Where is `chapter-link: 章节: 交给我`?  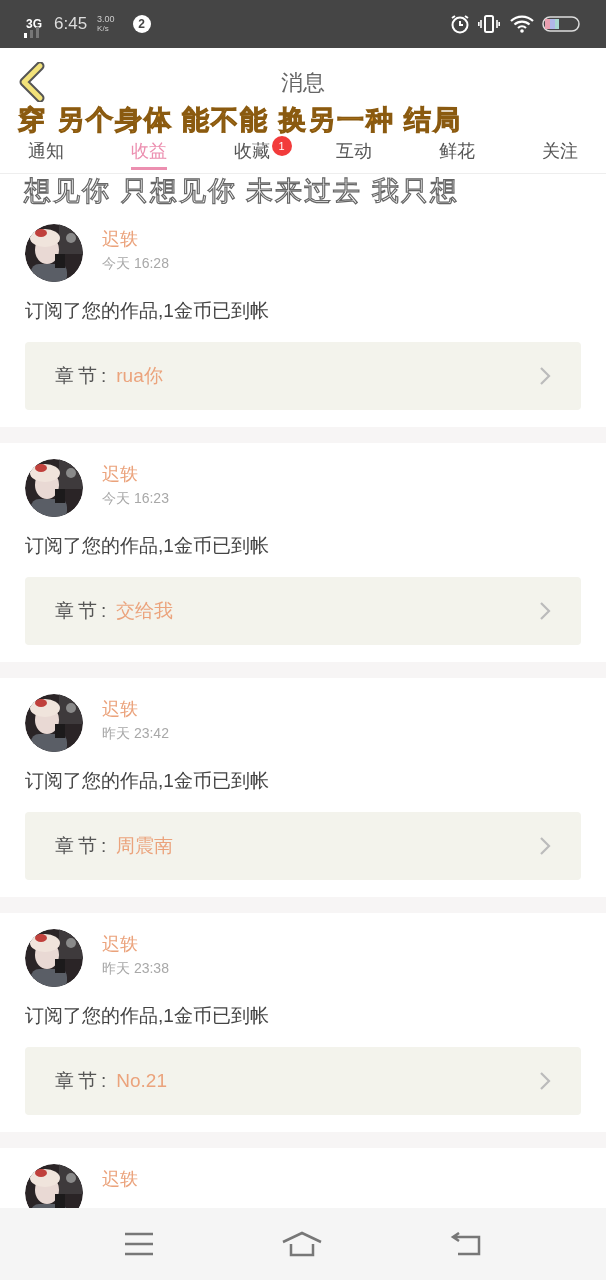
chapter-link: 章节: 交给我 is located at coordinates (303, 611).